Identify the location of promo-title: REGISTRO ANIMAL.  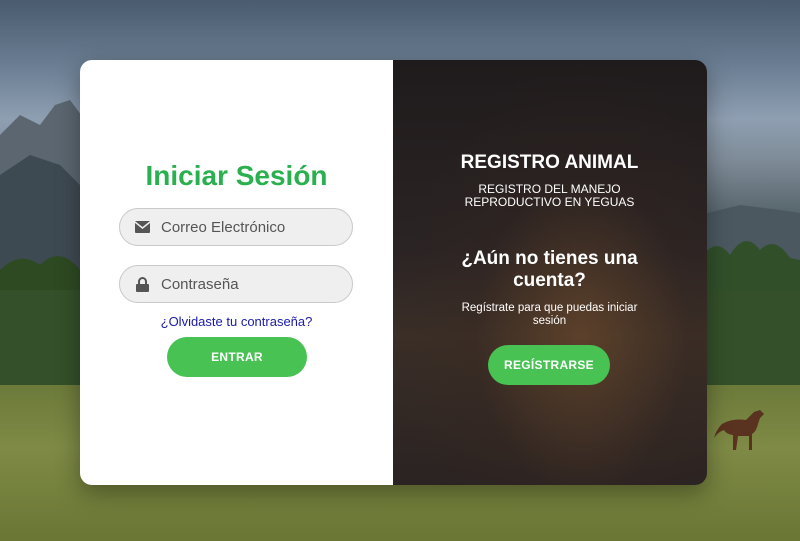
(549, 162).